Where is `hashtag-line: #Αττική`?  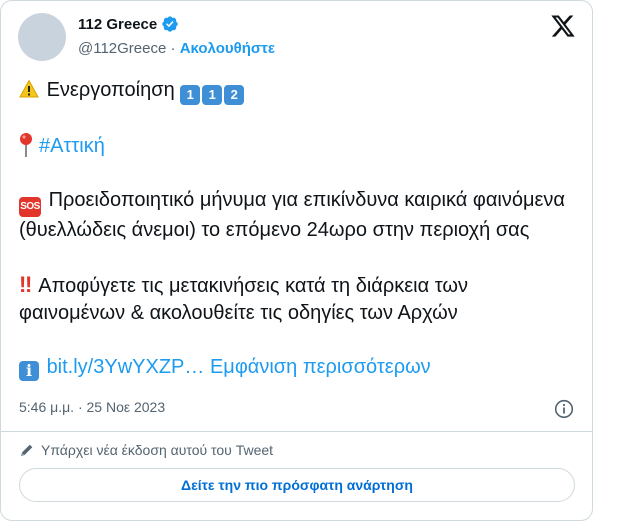 hashtag-line: #Αττική is located at coordinates (299, 146).